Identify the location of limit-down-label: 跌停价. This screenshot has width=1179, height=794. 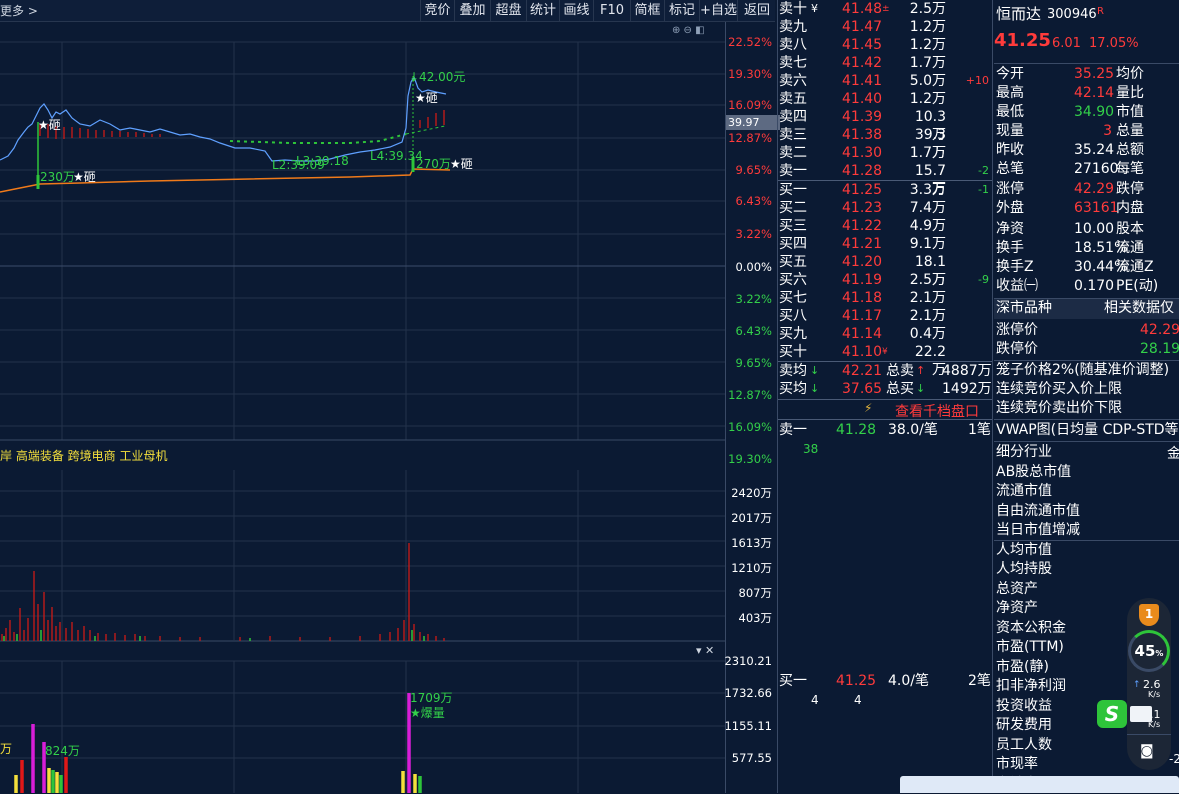
(1017, 349).